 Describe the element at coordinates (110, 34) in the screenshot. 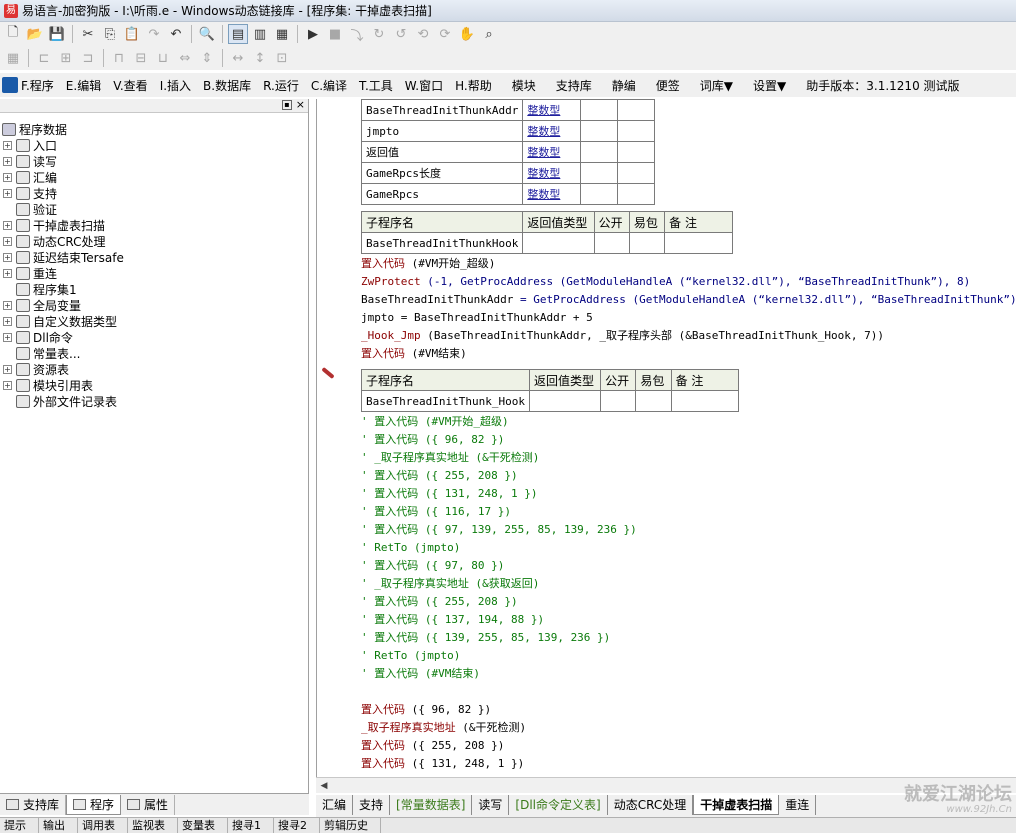

I see `copy-icon: ⎘` at that location.